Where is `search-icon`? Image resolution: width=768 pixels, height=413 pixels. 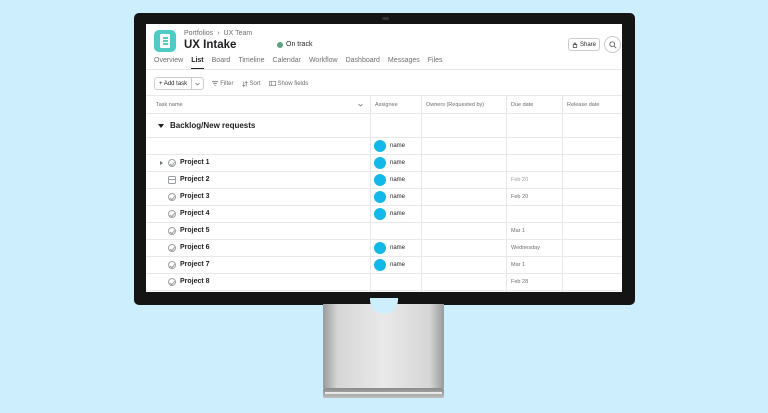 search-icon is located at coordinates (613, 45).